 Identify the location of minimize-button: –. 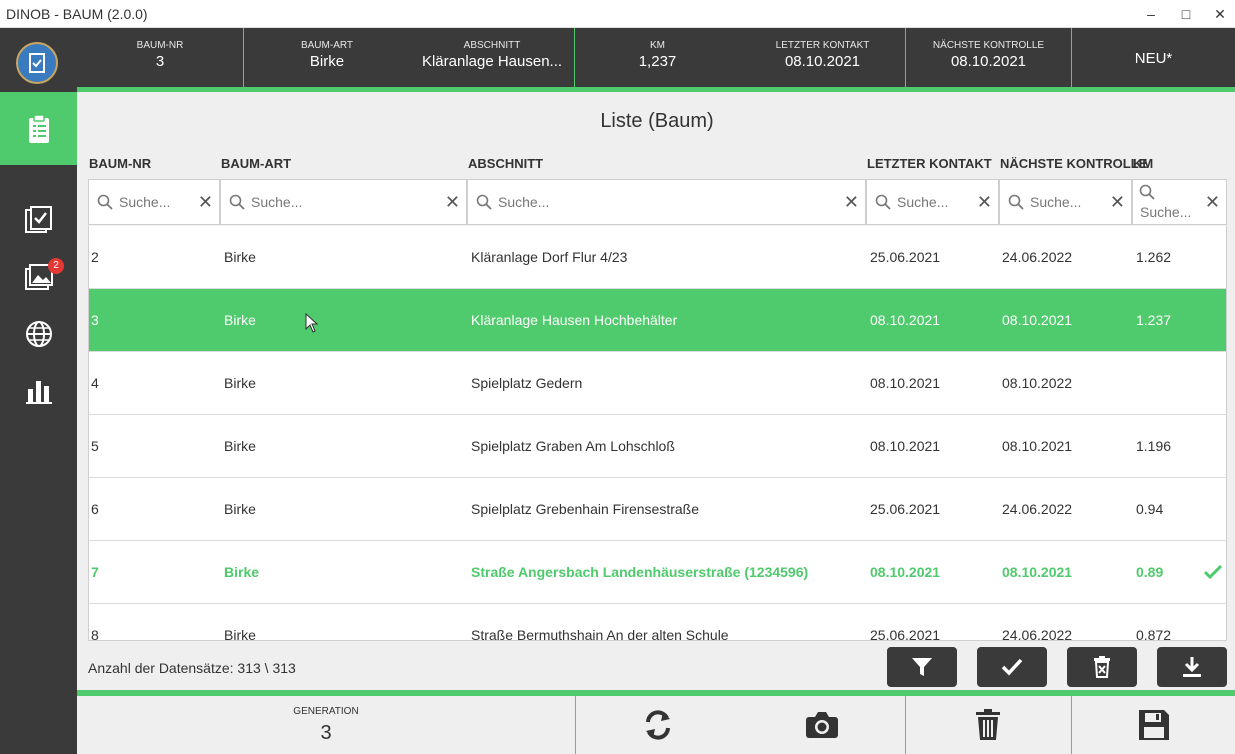
(1151, 14).